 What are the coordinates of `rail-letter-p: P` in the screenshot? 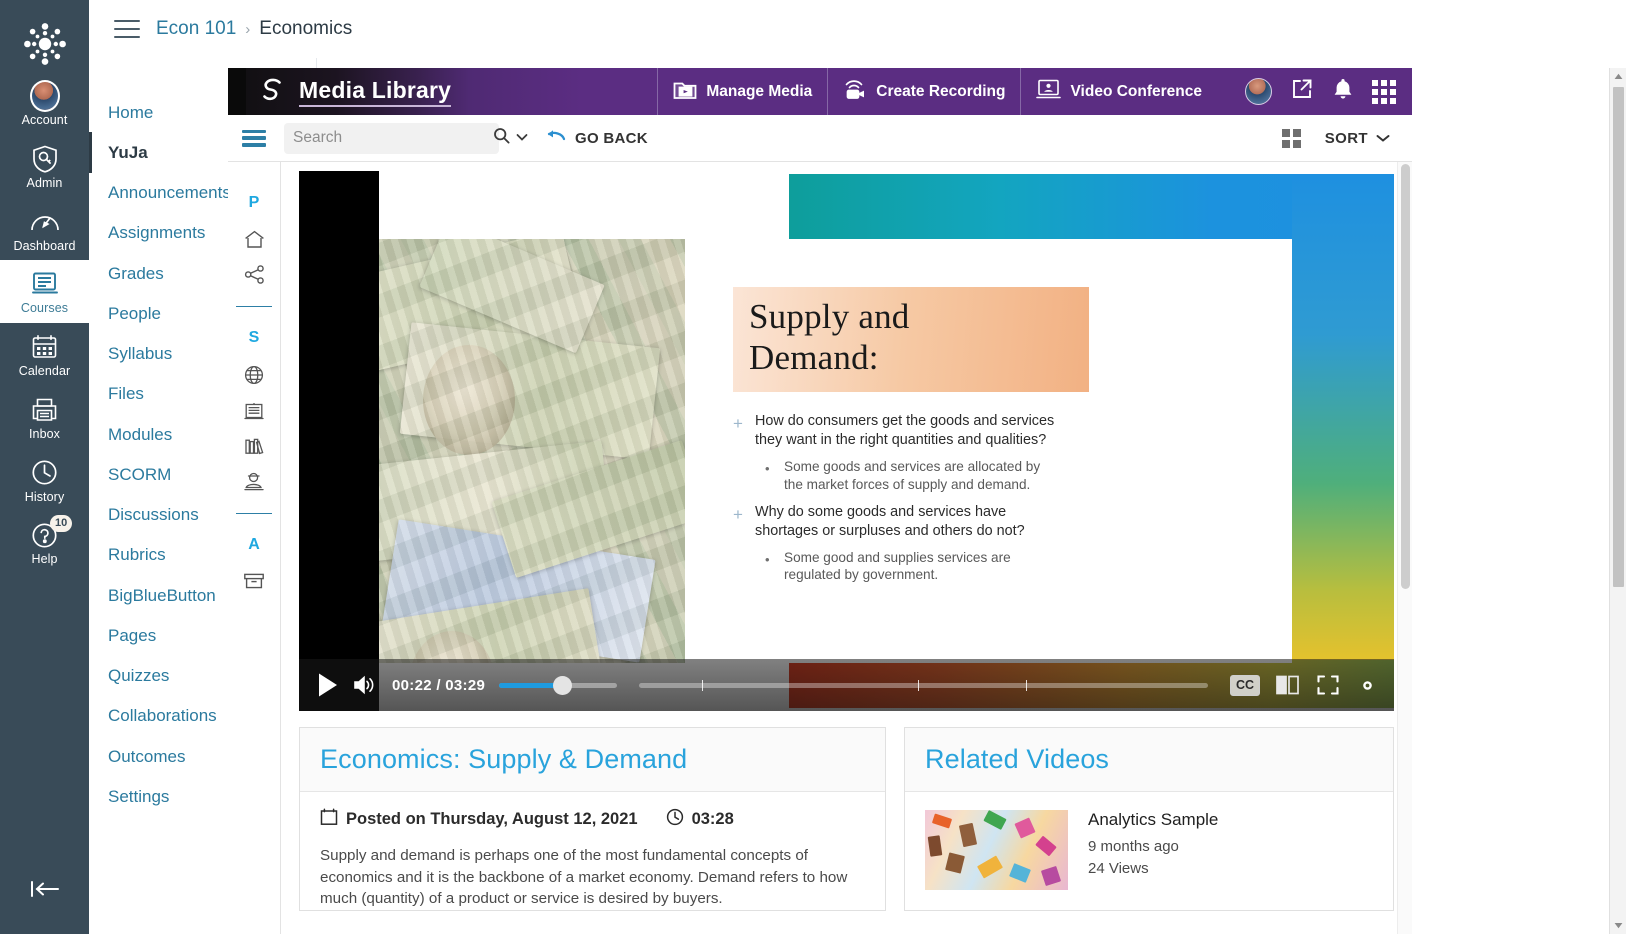 It's located at (254, 205).